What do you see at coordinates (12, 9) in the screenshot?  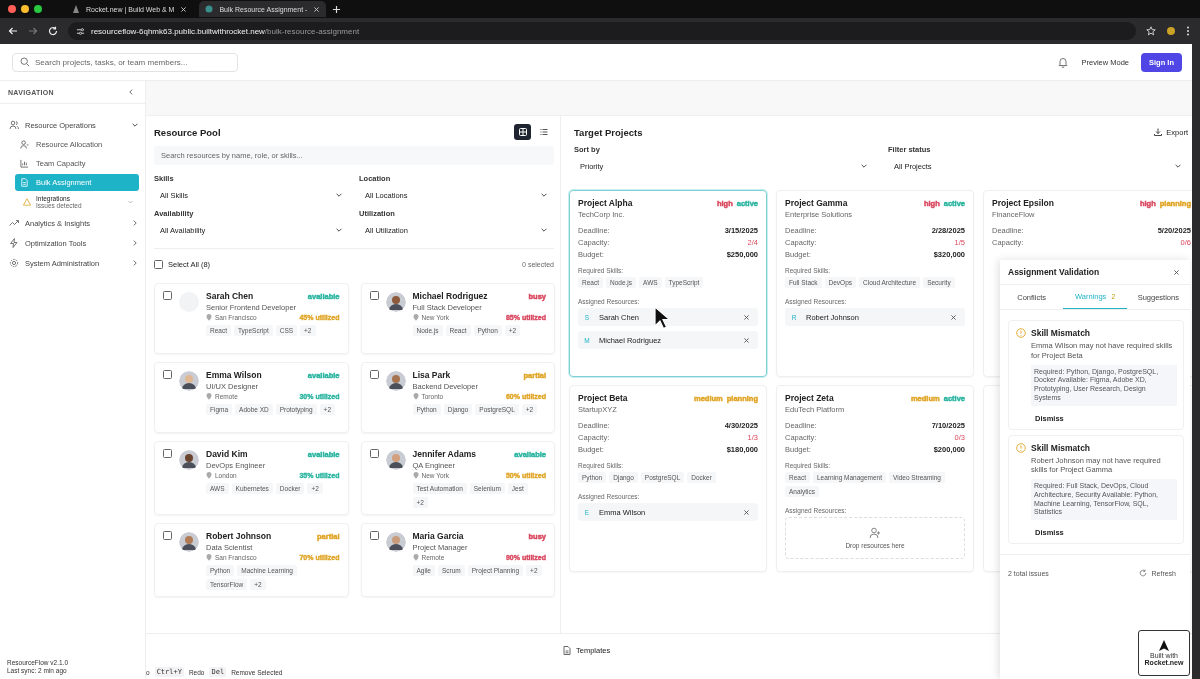 I see `window-close-button` at bounding box center [12, 9].